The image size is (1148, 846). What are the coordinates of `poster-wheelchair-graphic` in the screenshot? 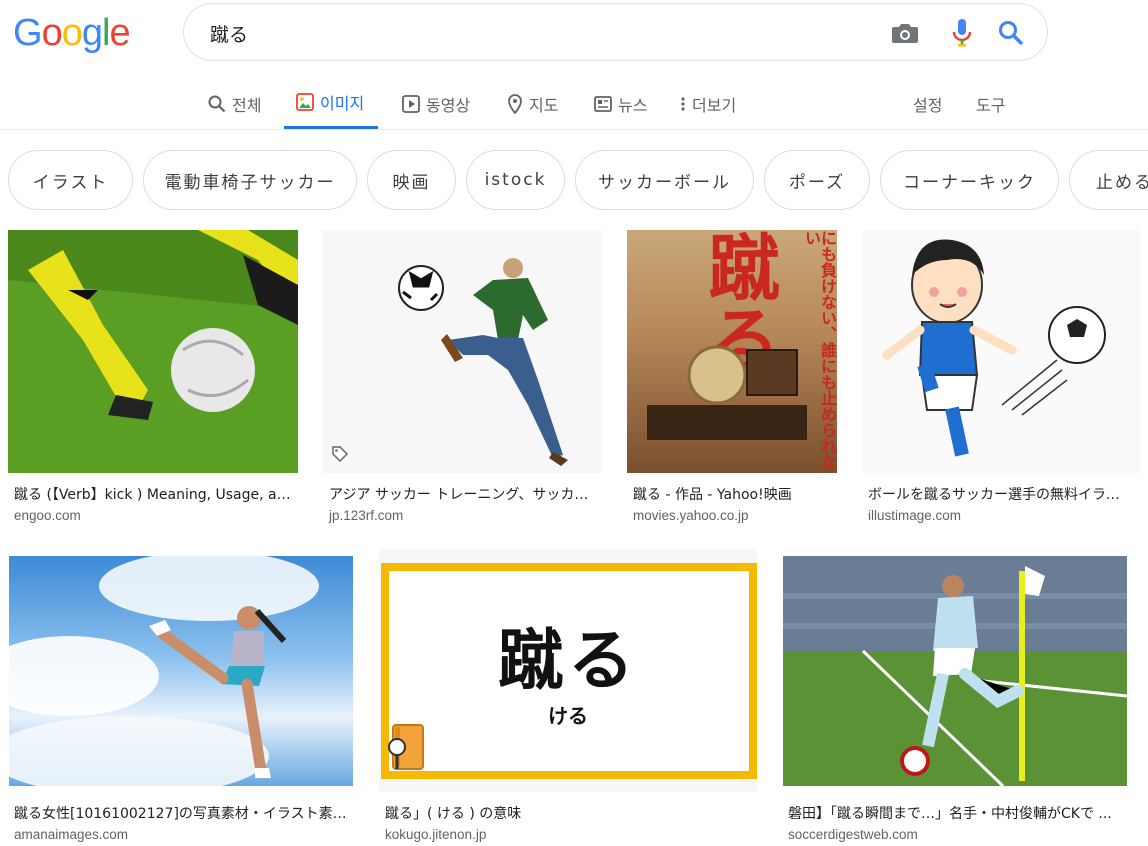 It's located at (727, 392).